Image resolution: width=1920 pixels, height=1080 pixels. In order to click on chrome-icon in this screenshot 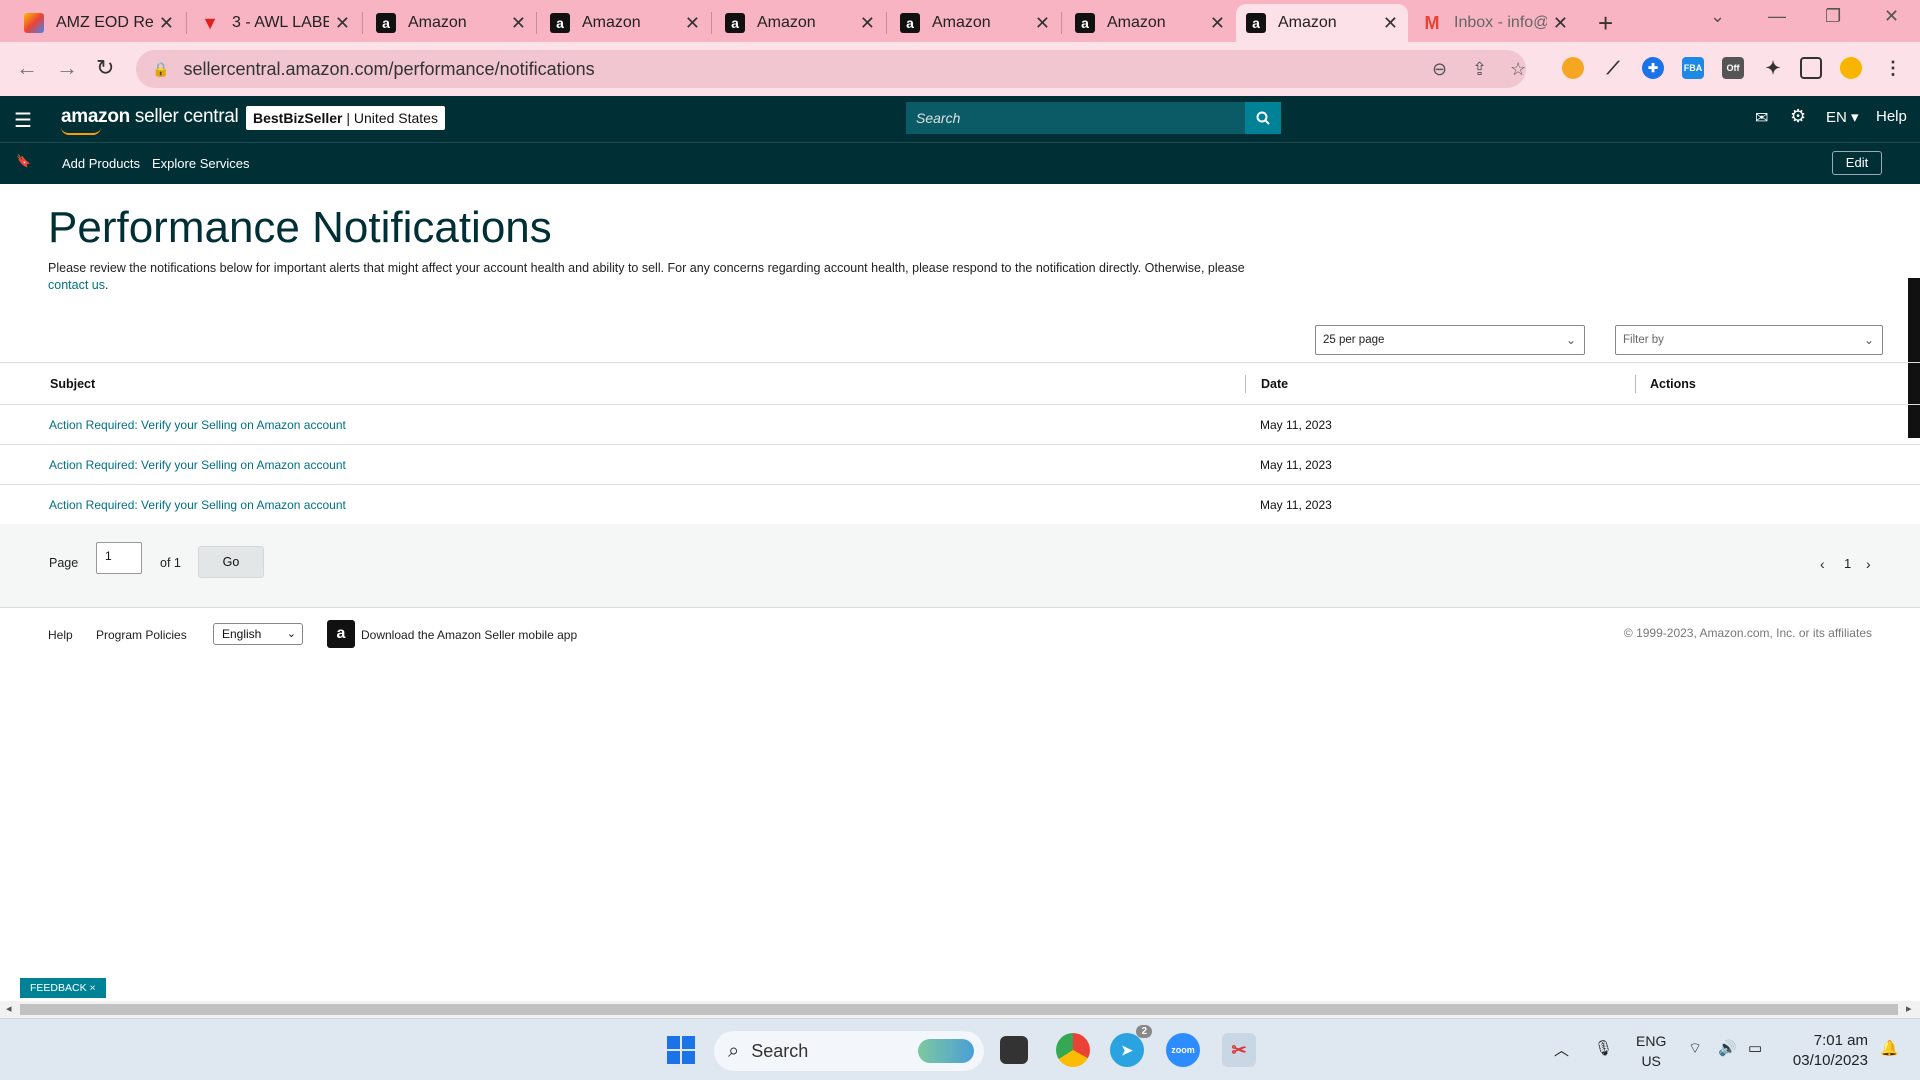, I will do `click(1073, 1050)`.